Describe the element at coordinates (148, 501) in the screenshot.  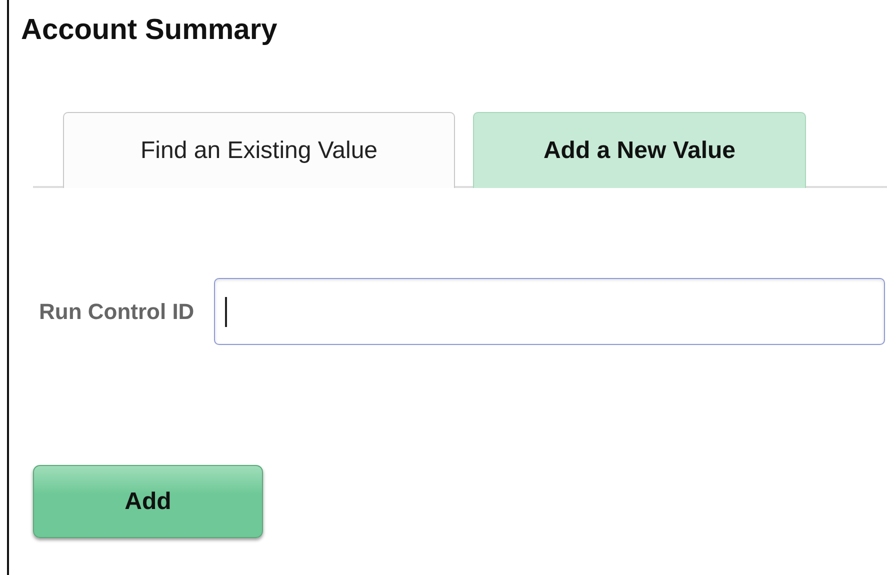
I see `add-button: Add` at that location.